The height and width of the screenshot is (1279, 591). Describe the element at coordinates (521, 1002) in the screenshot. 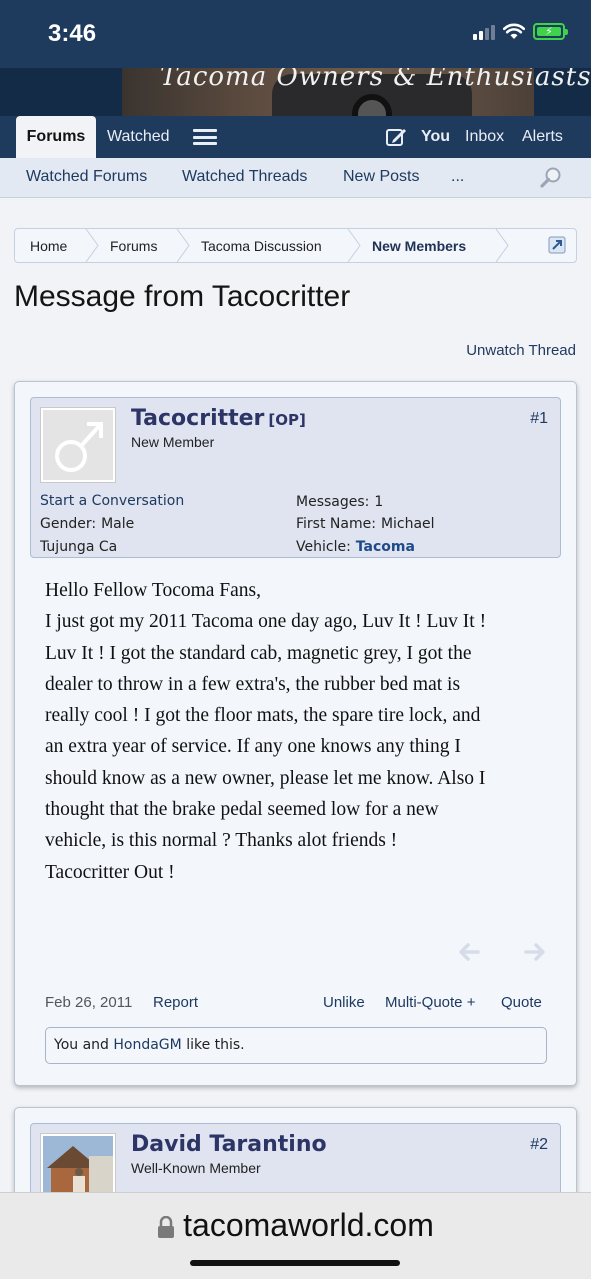

I see `quote-link: Quote` at that location.